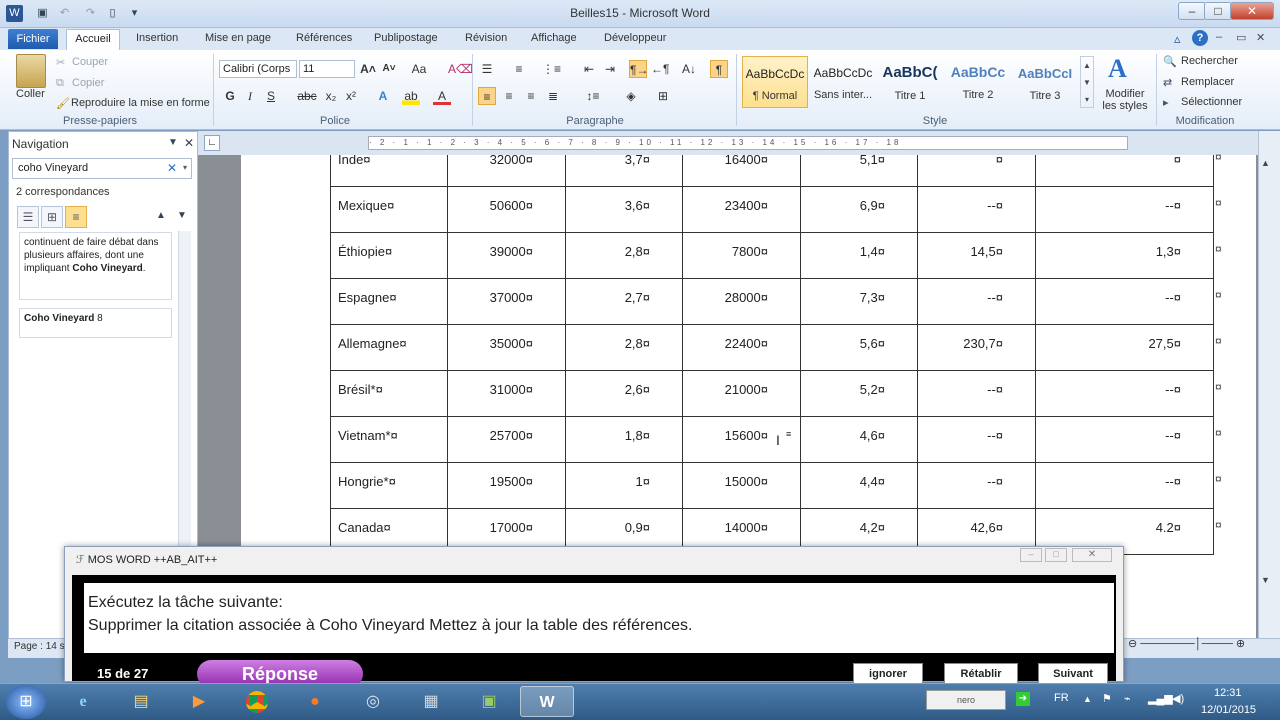  I want to click on copy-button: Copier, so click(88, 83).